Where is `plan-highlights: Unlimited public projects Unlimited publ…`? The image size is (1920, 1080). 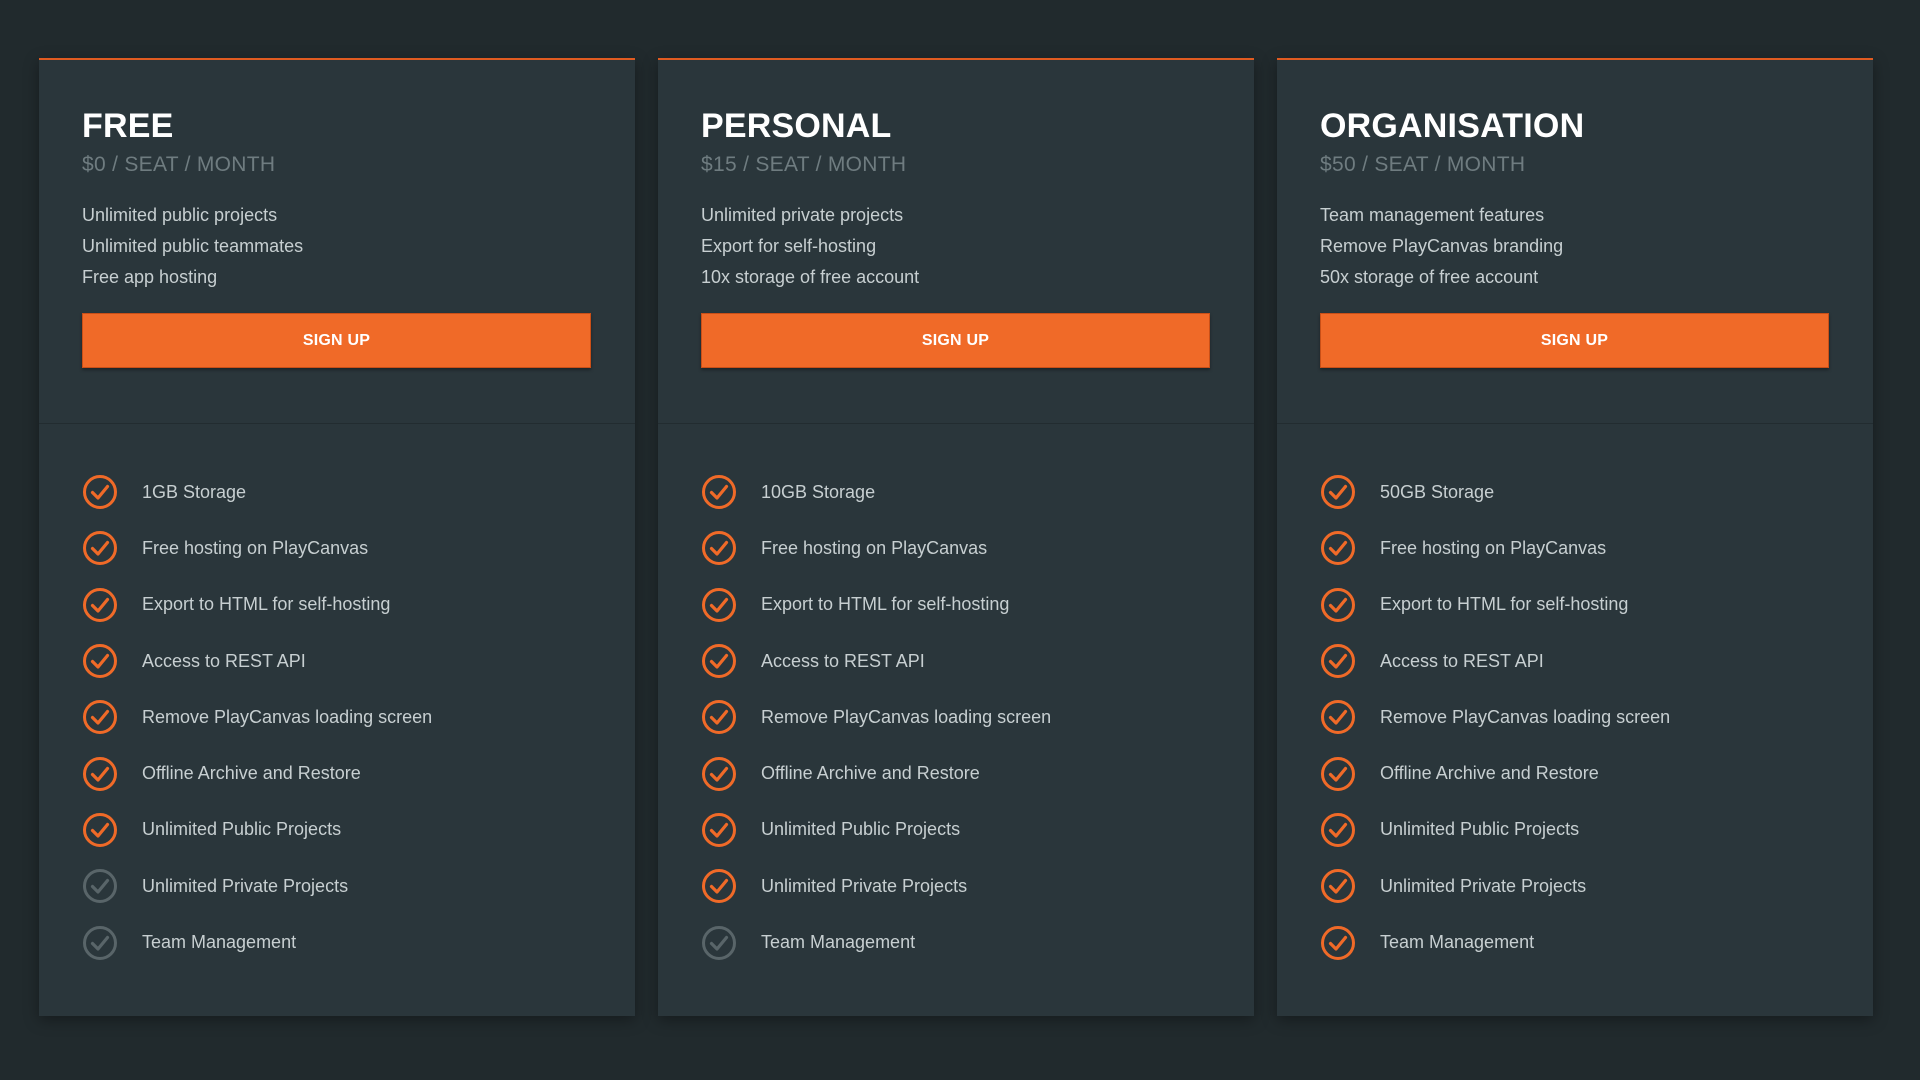
plan-highlights: Unlimited public projects Unlimited publ… is located at coordinates (337, 246).